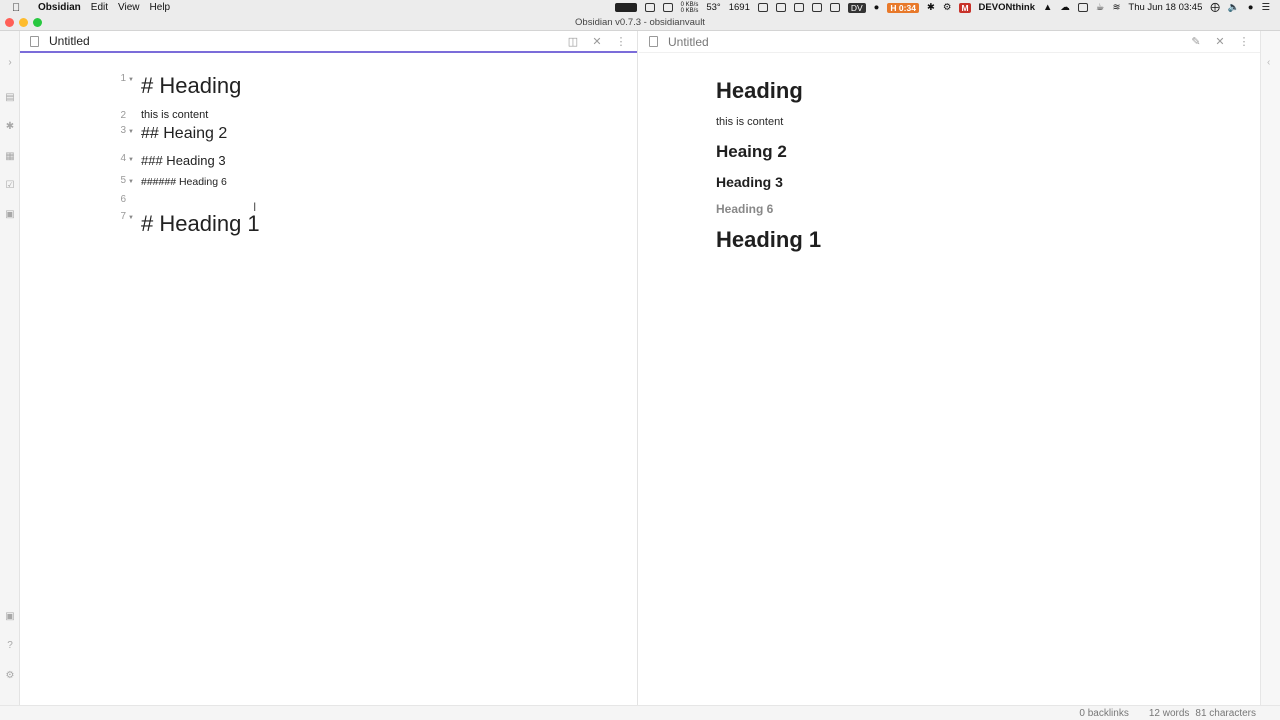 Image resolution: width=1280 pixels, height=720 pixels. I want to click on editor-line: 5 ▼ ###### Heading 6, so click(329, 183).